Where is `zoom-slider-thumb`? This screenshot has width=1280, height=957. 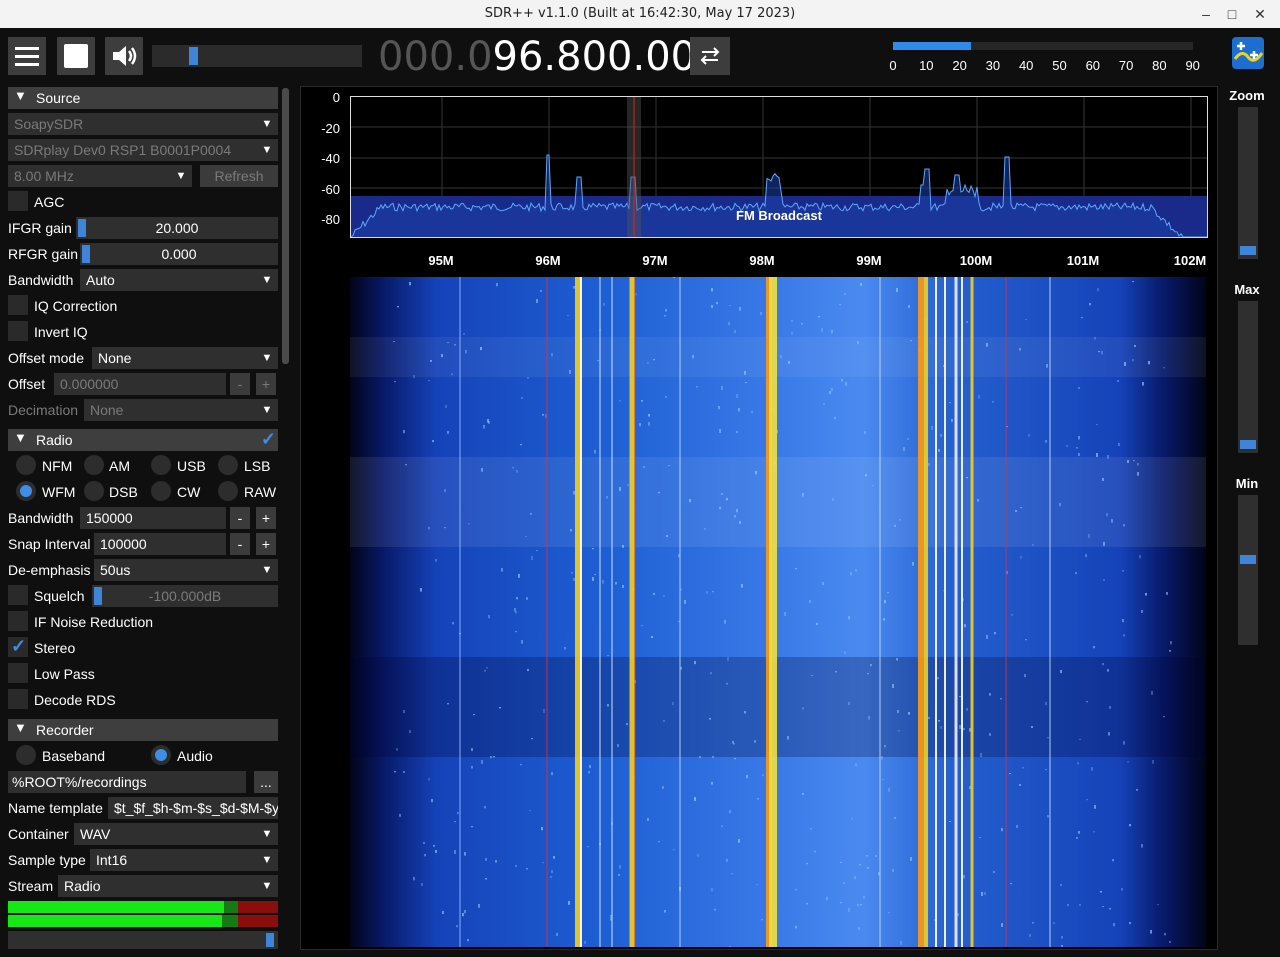
zoom-slider-thumb is located at coordinates (1248, 250).